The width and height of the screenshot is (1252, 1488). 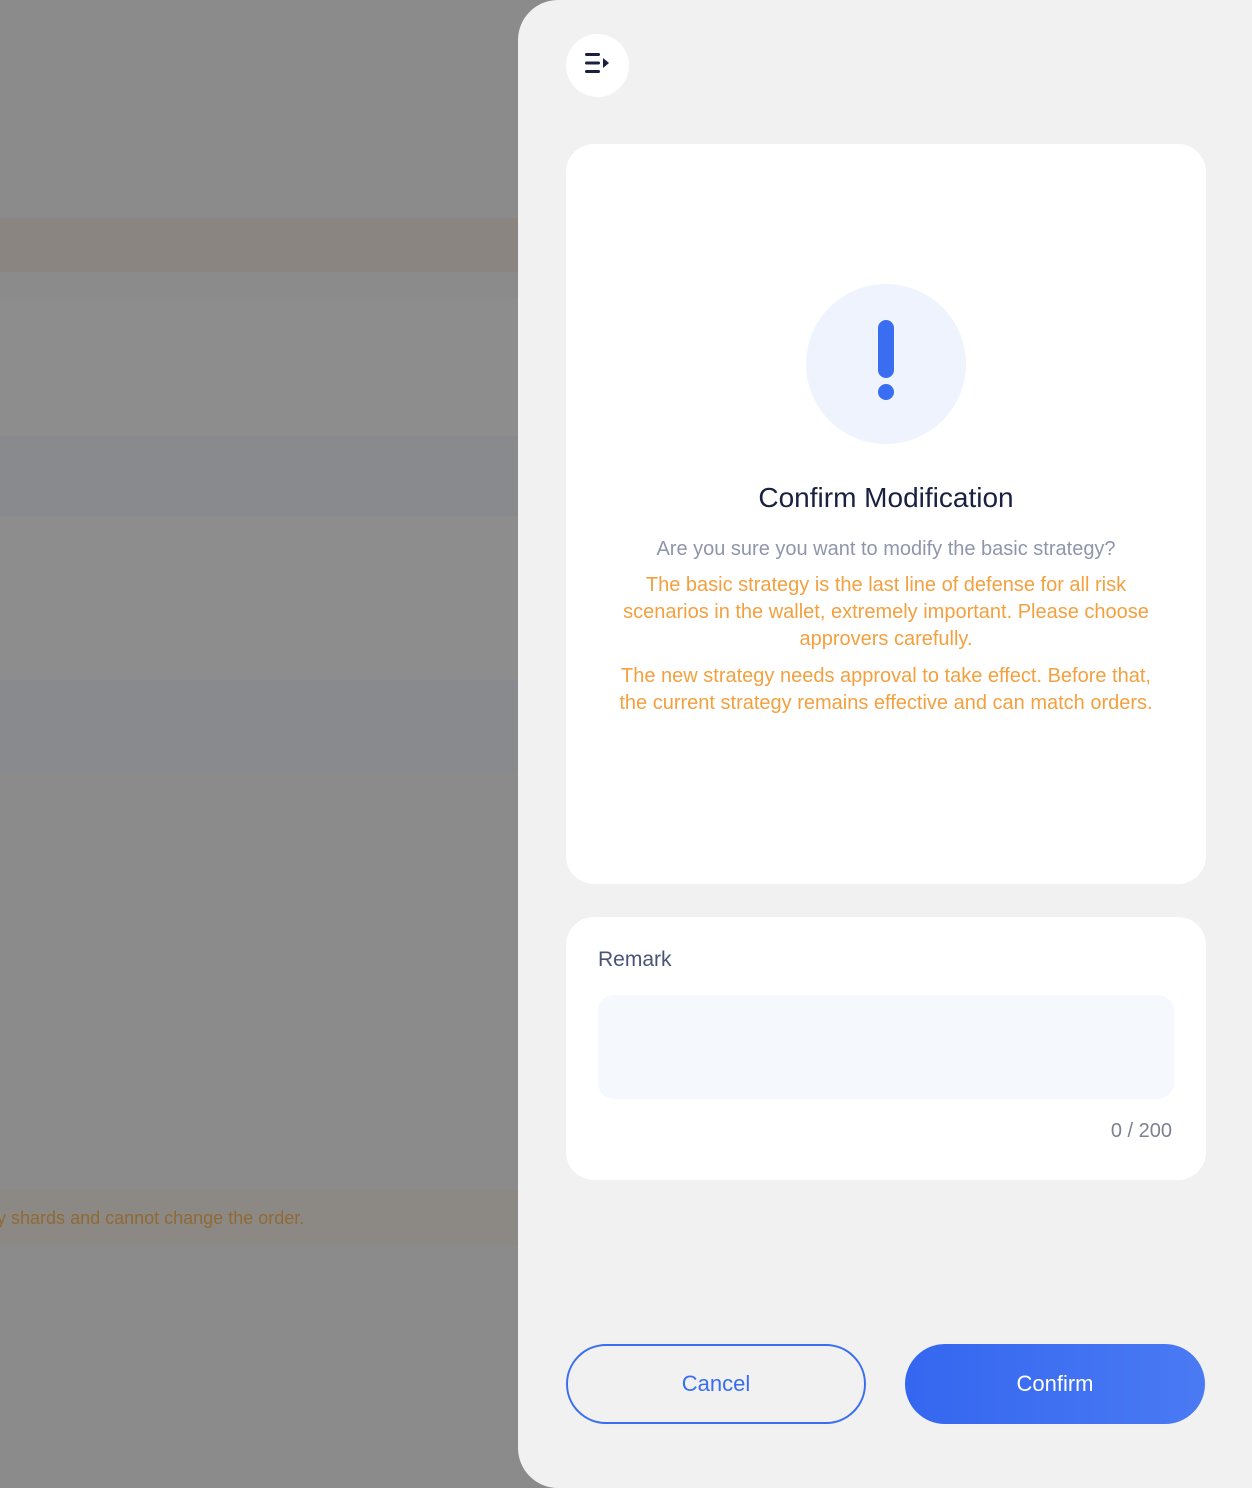 I want to click on collapse-drawer-button, so click(x=597, y=65).